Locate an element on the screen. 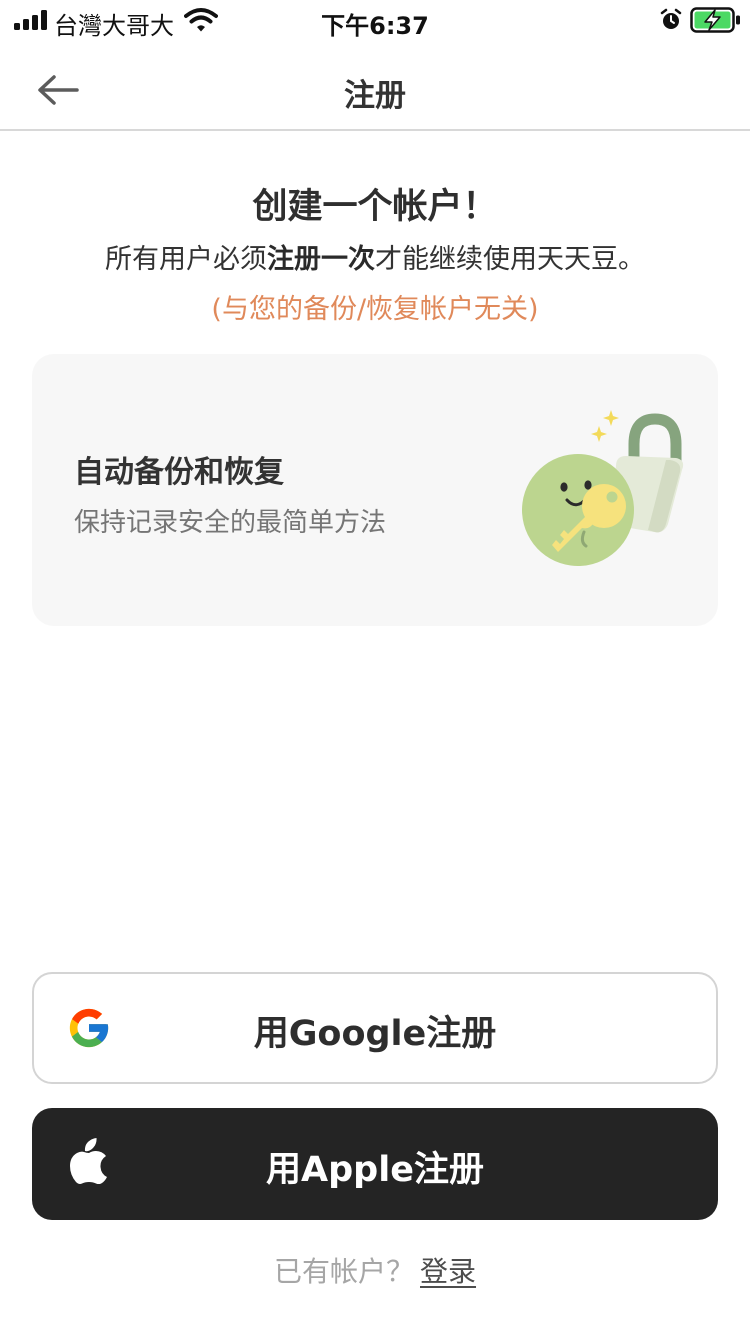 The image size is (750, 1334). requirement-suffix: 才能继续使用天天豆。 is located at coordinates (510, 259).